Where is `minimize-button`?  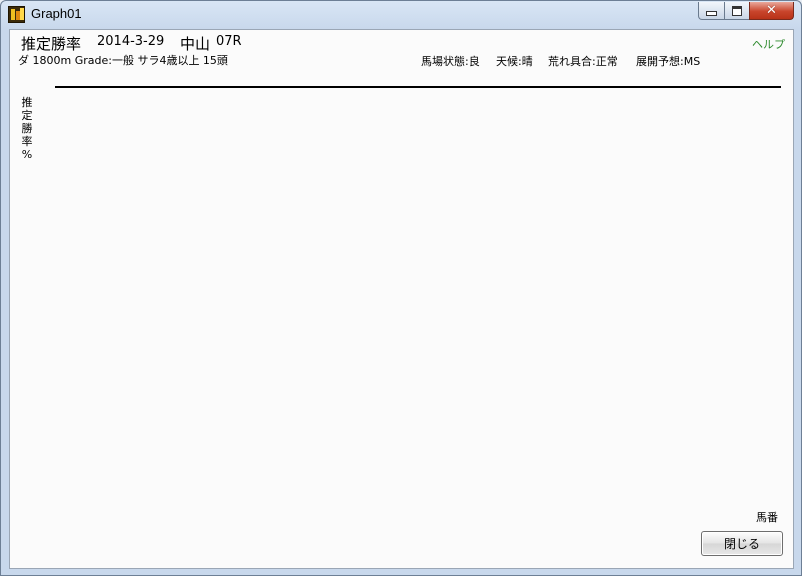 minimize-button is located at coordinates (711, 11).